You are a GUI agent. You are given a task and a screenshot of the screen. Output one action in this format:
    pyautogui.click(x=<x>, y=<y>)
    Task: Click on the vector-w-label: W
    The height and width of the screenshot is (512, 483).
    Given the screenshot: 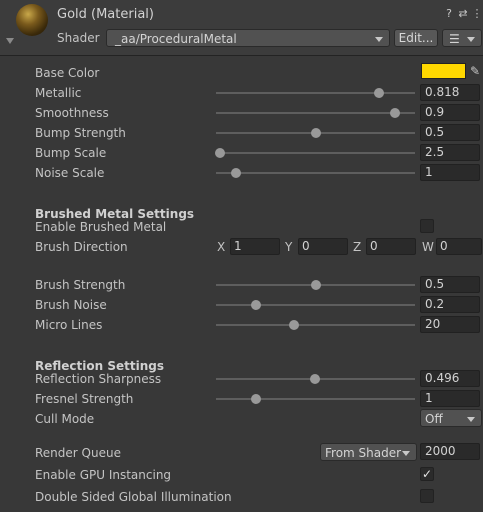 What is the action you would take?
    pyautogui.click(x=428, y=247)
    